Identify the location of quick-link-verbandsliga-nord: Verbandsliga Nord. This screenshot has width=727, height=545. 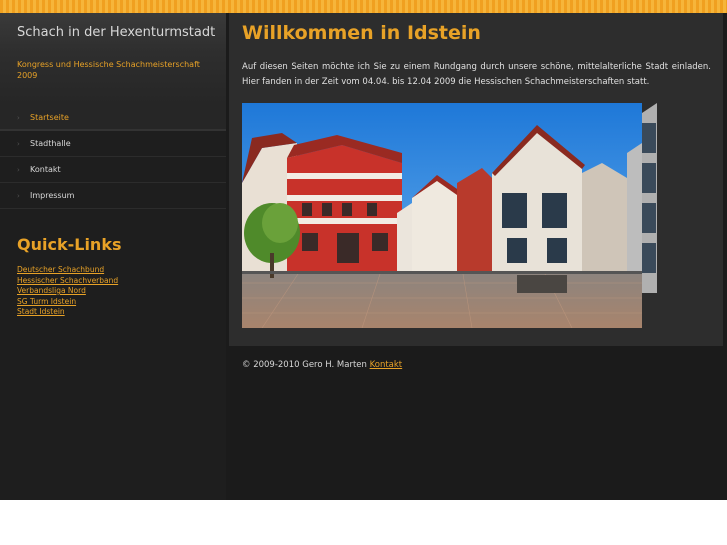
(117, 291).